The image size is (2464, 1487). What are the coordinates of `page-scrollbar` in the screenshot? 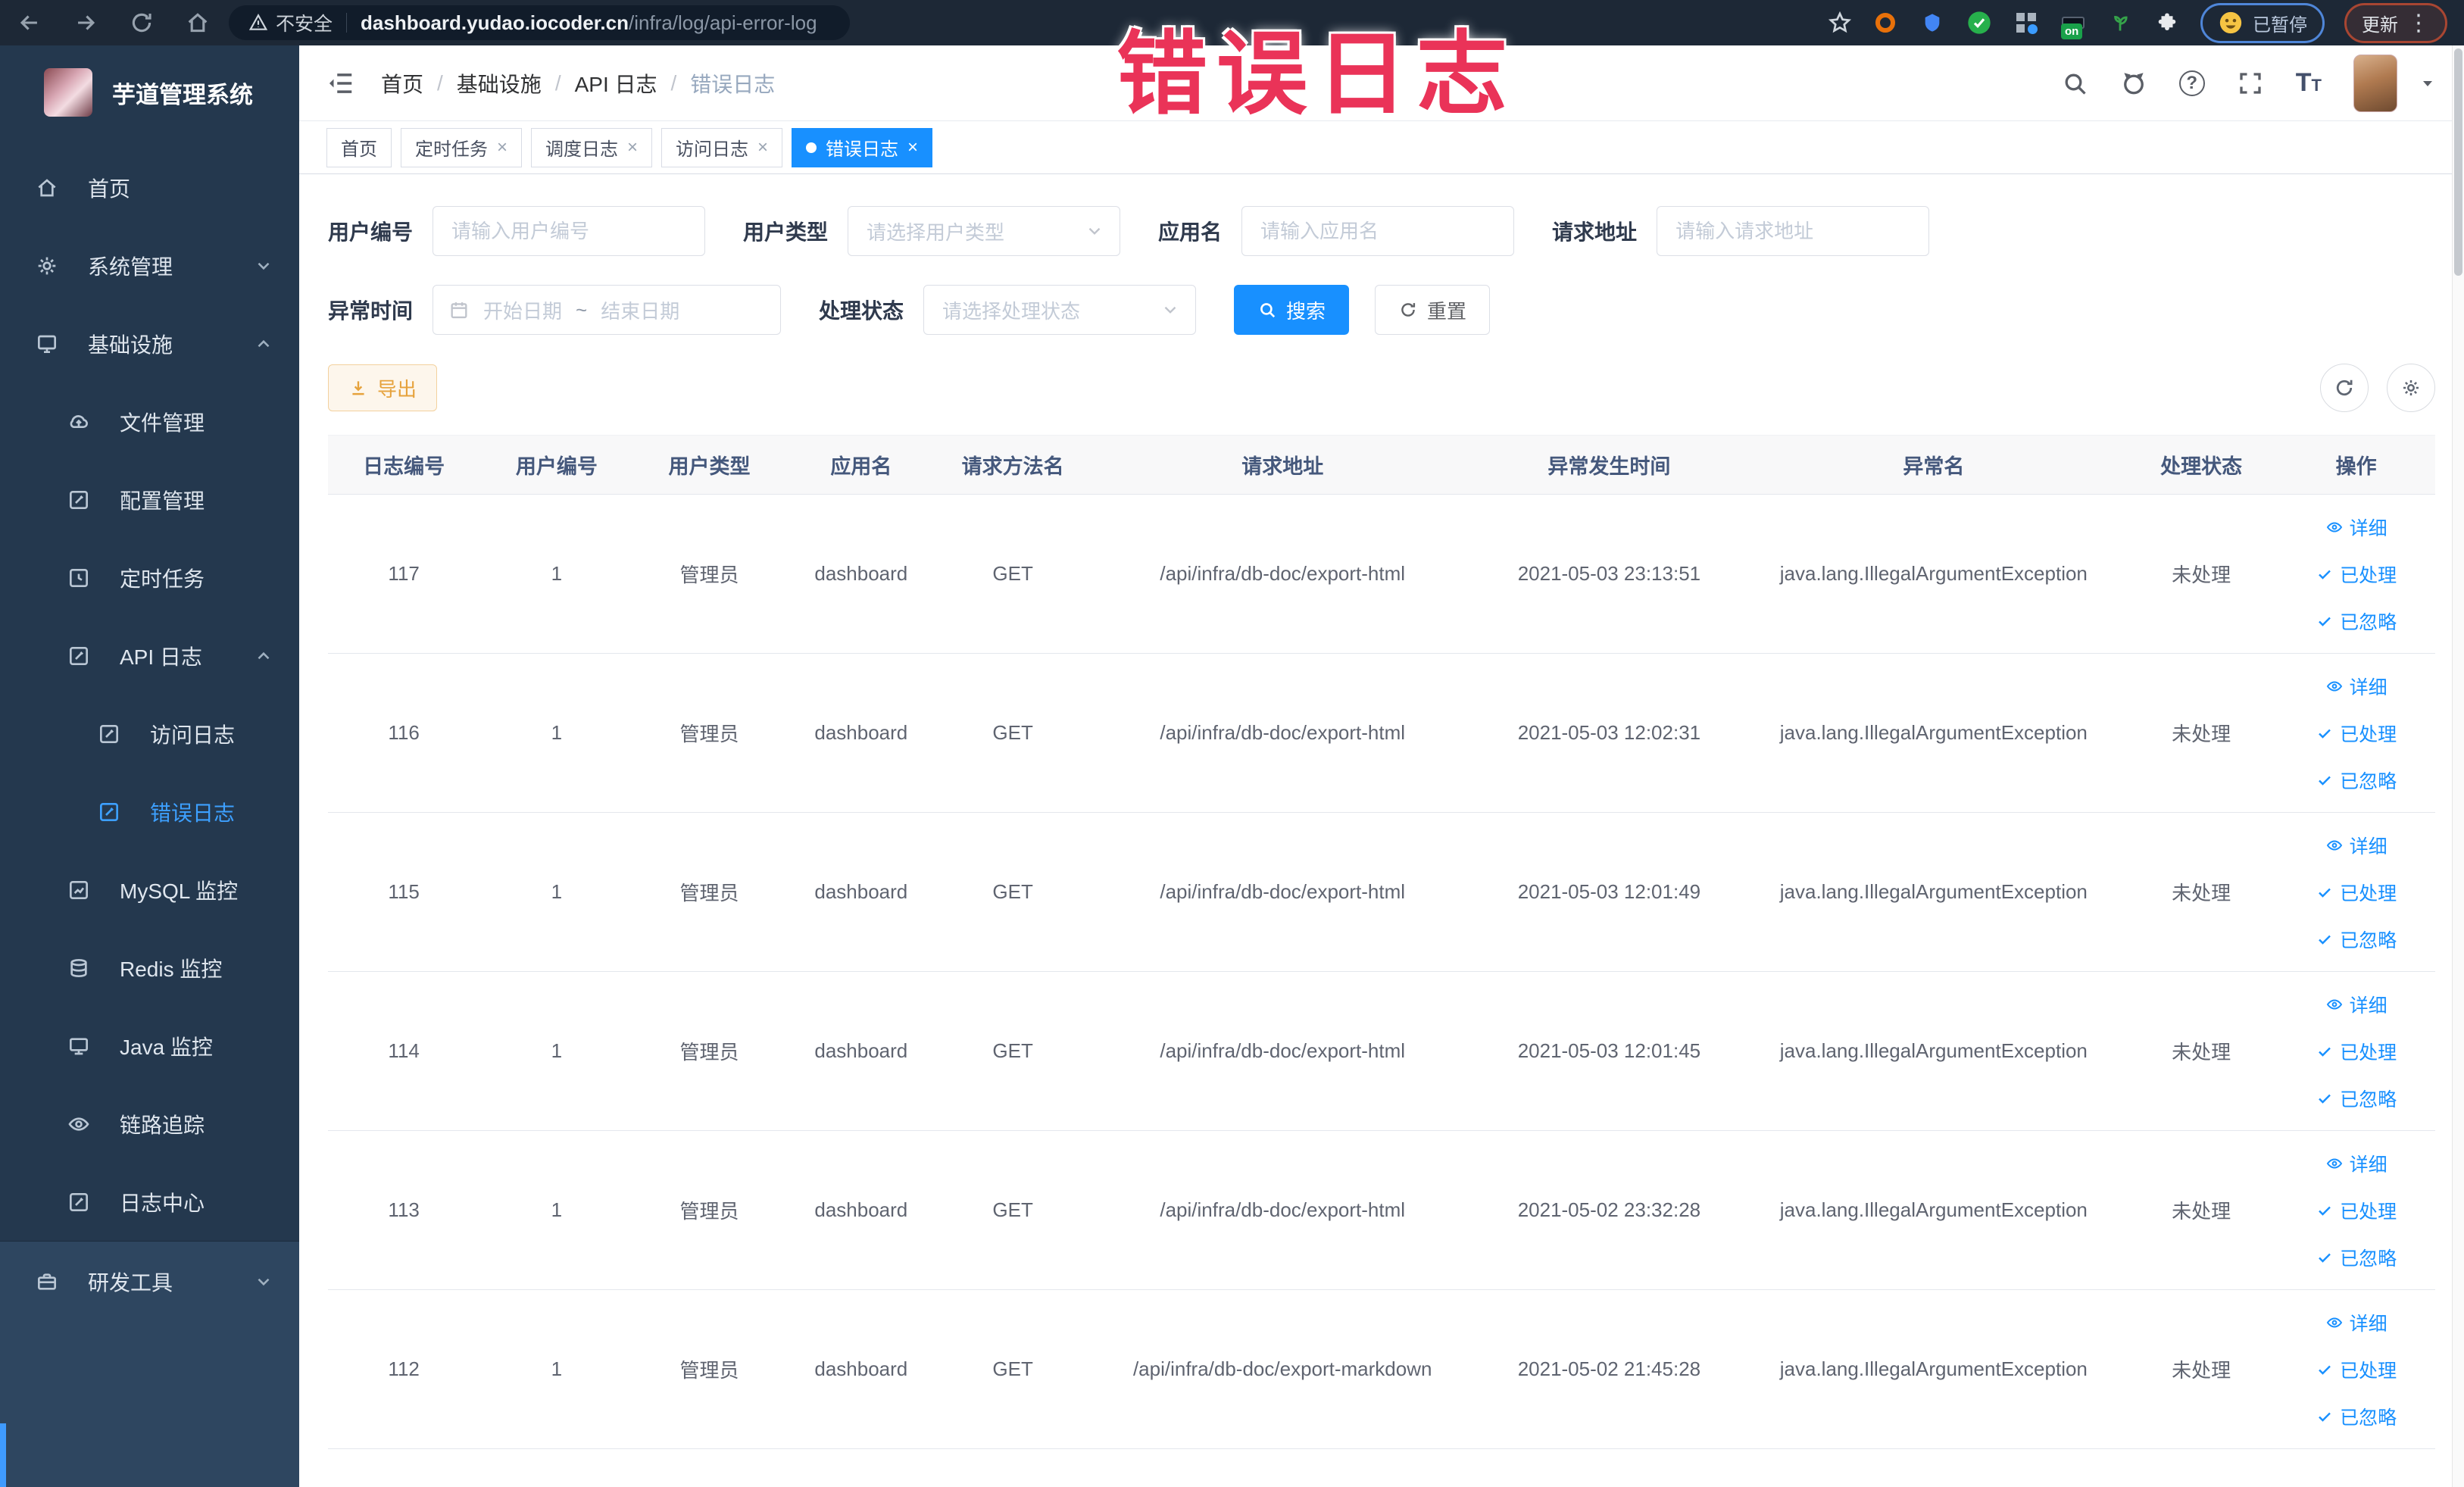 It's located at (2458, 766).